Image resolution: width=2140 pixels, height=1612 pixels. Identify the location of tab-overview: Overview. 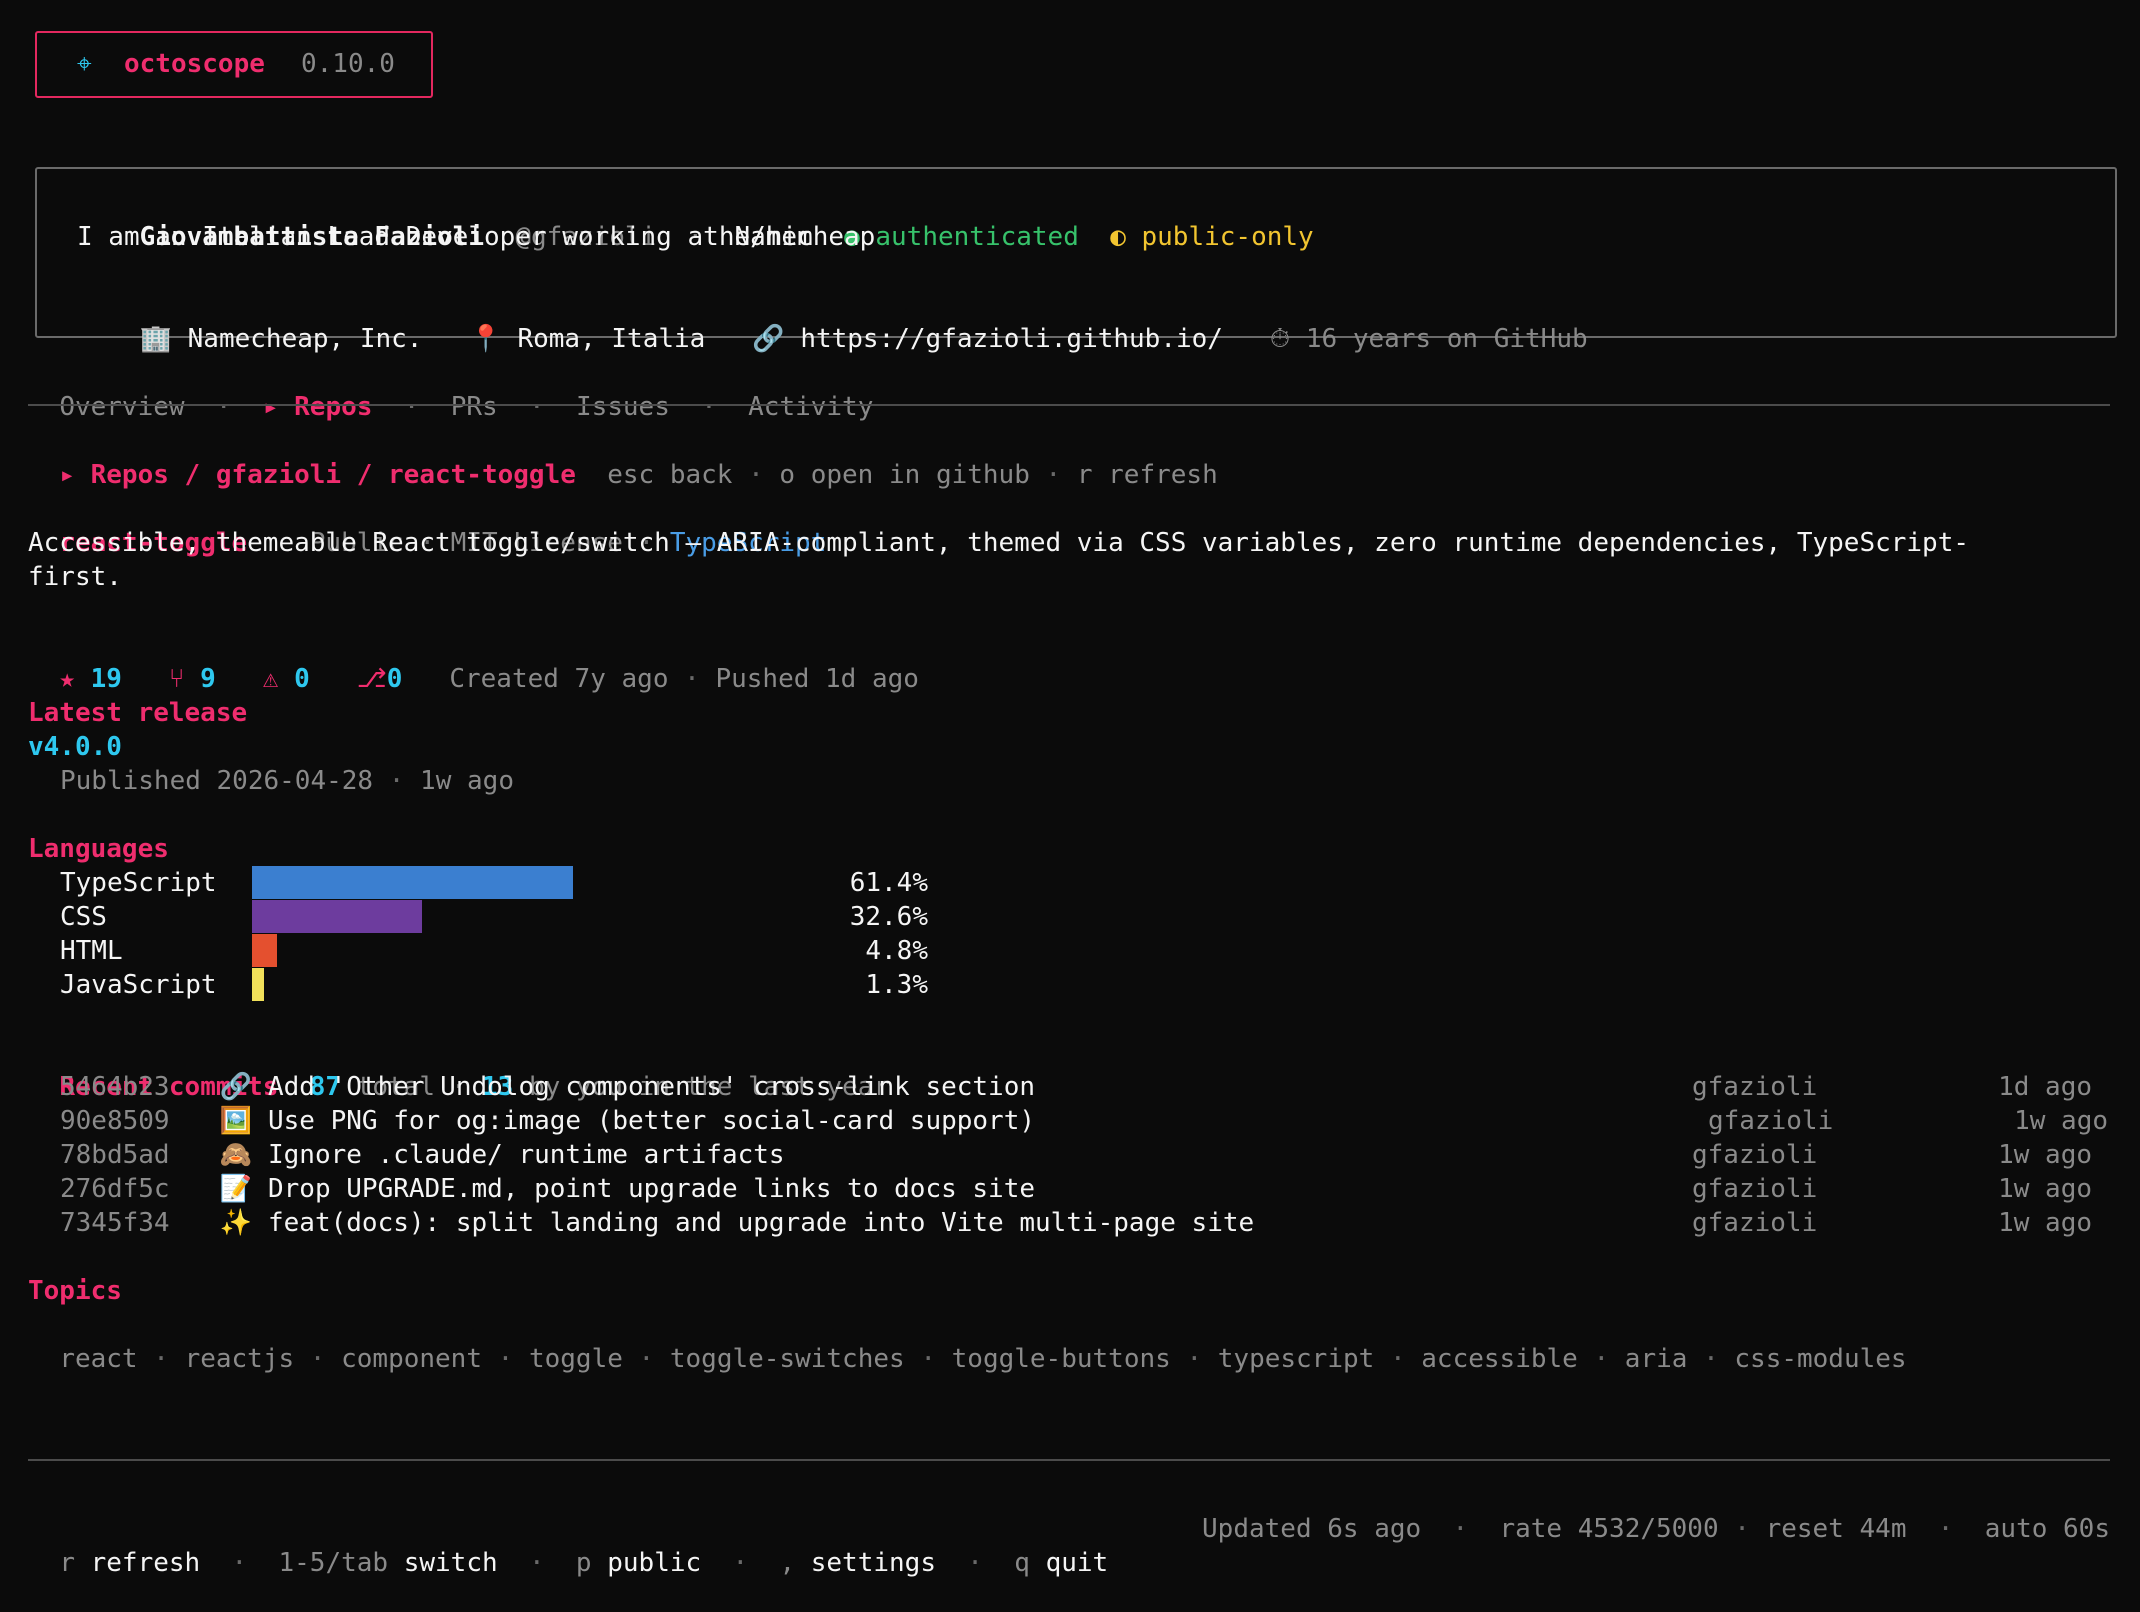
(121, 407).